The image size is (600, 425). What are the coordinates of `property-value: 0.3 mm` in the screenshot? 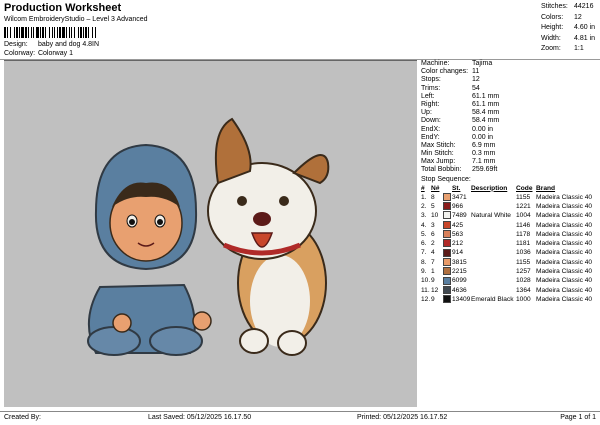 It's located at (484, 154).